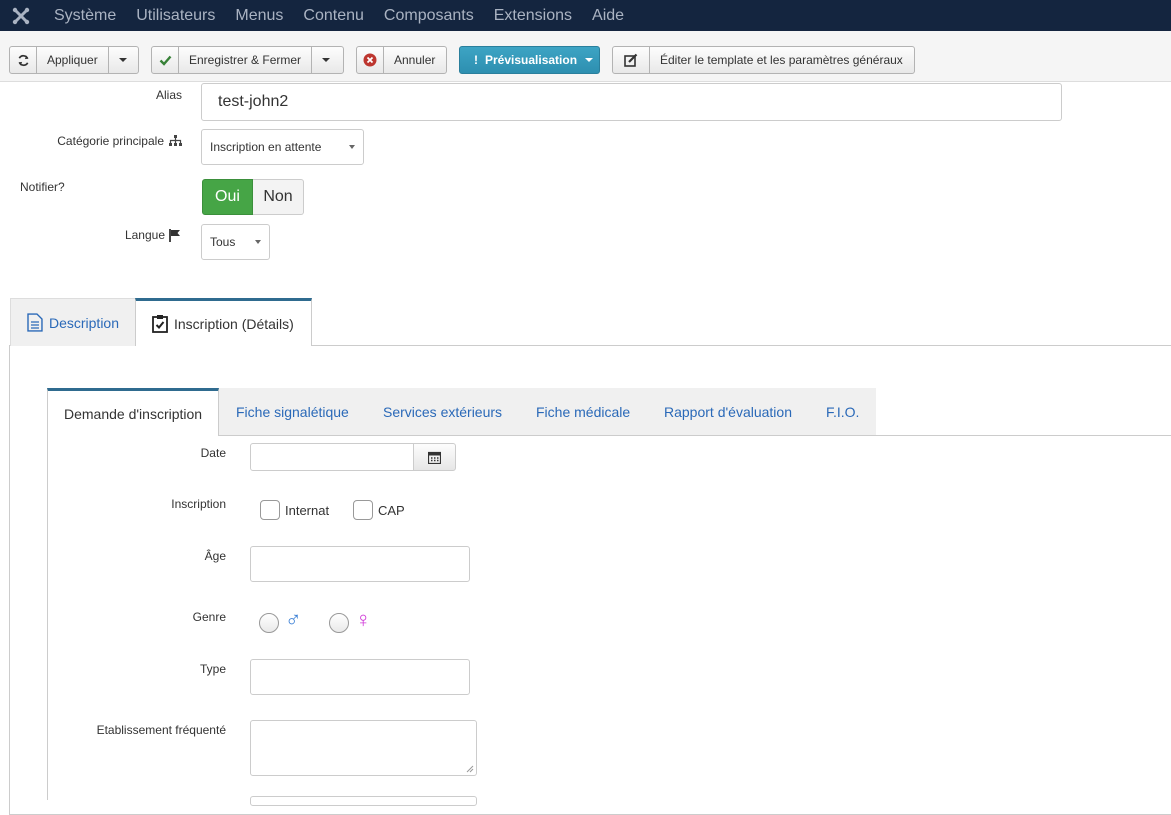 The height and width of the screenshot is (815, 1171). Describe the element at coordinates (106, 141) in the screenshot. I see `category-label: Catégorie principale` at that location.